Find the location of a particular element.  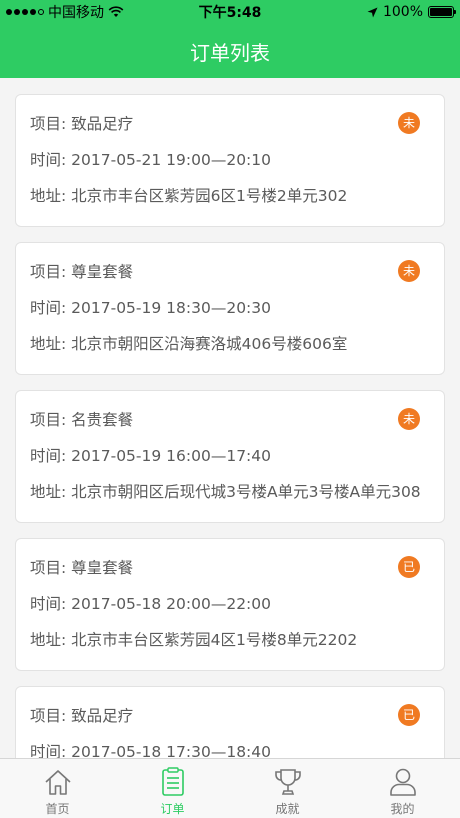

tab-achievements: 成就 is located at coordinates (287, 788).